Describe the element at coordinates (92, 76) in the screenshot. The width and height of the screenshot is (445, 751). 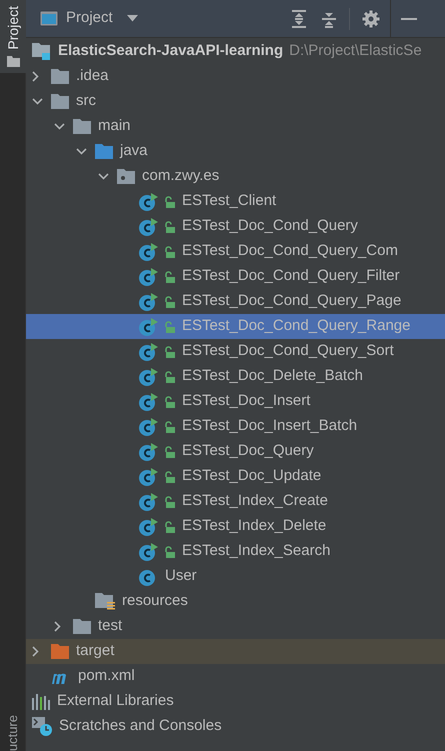
I see `tree-item-label: .idea` at that location.